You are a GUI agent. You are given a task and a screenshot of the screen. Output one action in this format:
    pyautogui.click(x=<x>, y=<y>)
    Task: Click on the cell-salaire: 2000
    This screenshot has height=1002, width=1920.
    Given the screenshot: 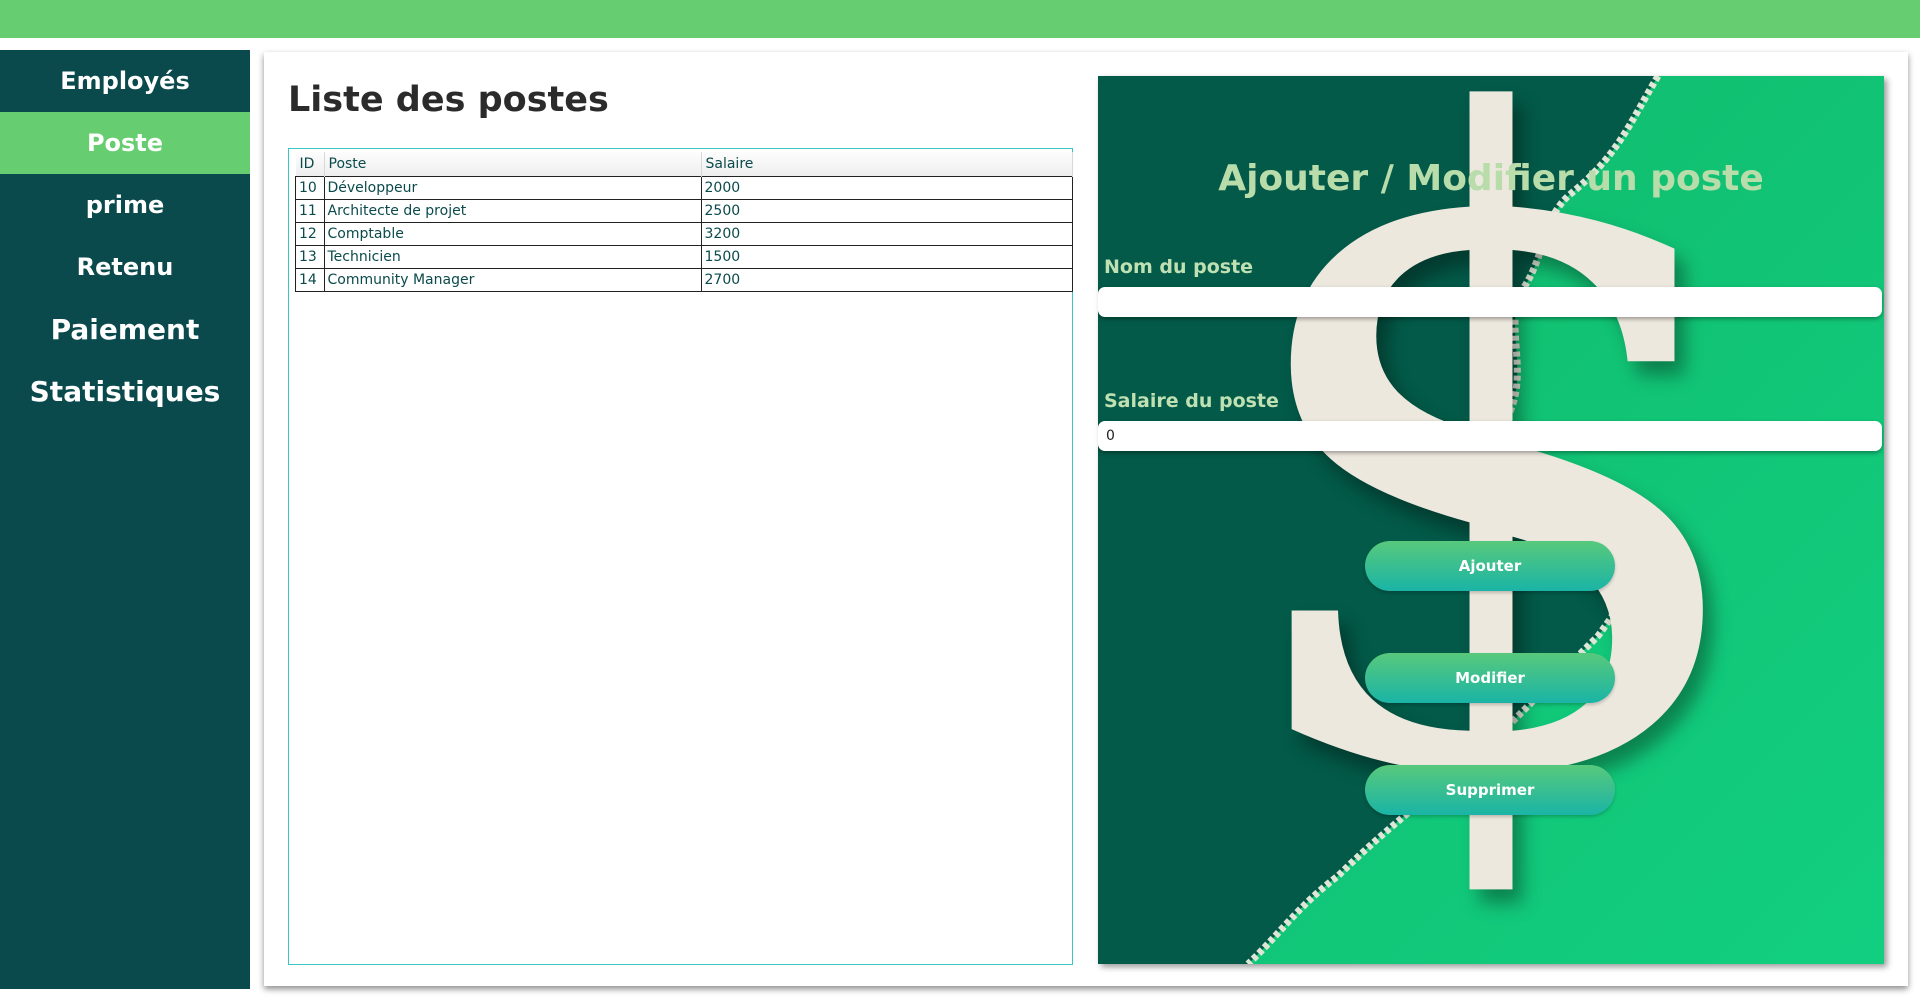 What is the action you would take?
    pyautogui.click(x=886, y=188)
    